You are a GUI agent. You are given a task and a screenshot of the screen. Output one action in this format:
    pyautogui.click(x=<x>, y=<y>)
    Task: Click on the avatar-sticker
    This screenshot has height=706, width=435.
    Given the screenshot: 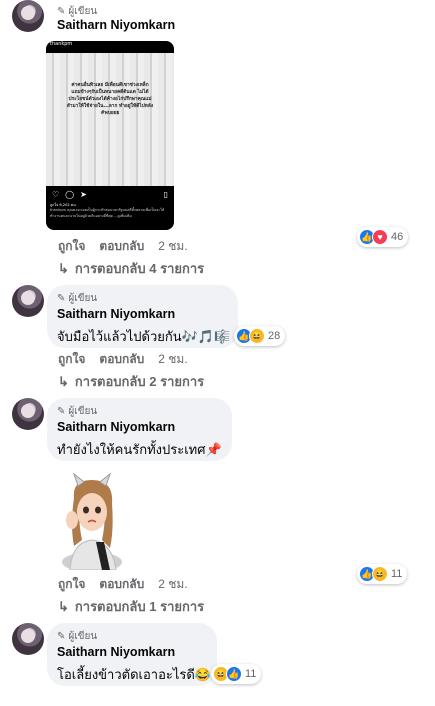 What is the action you would take?
    pyautogui.click(x=92, y=521)
    